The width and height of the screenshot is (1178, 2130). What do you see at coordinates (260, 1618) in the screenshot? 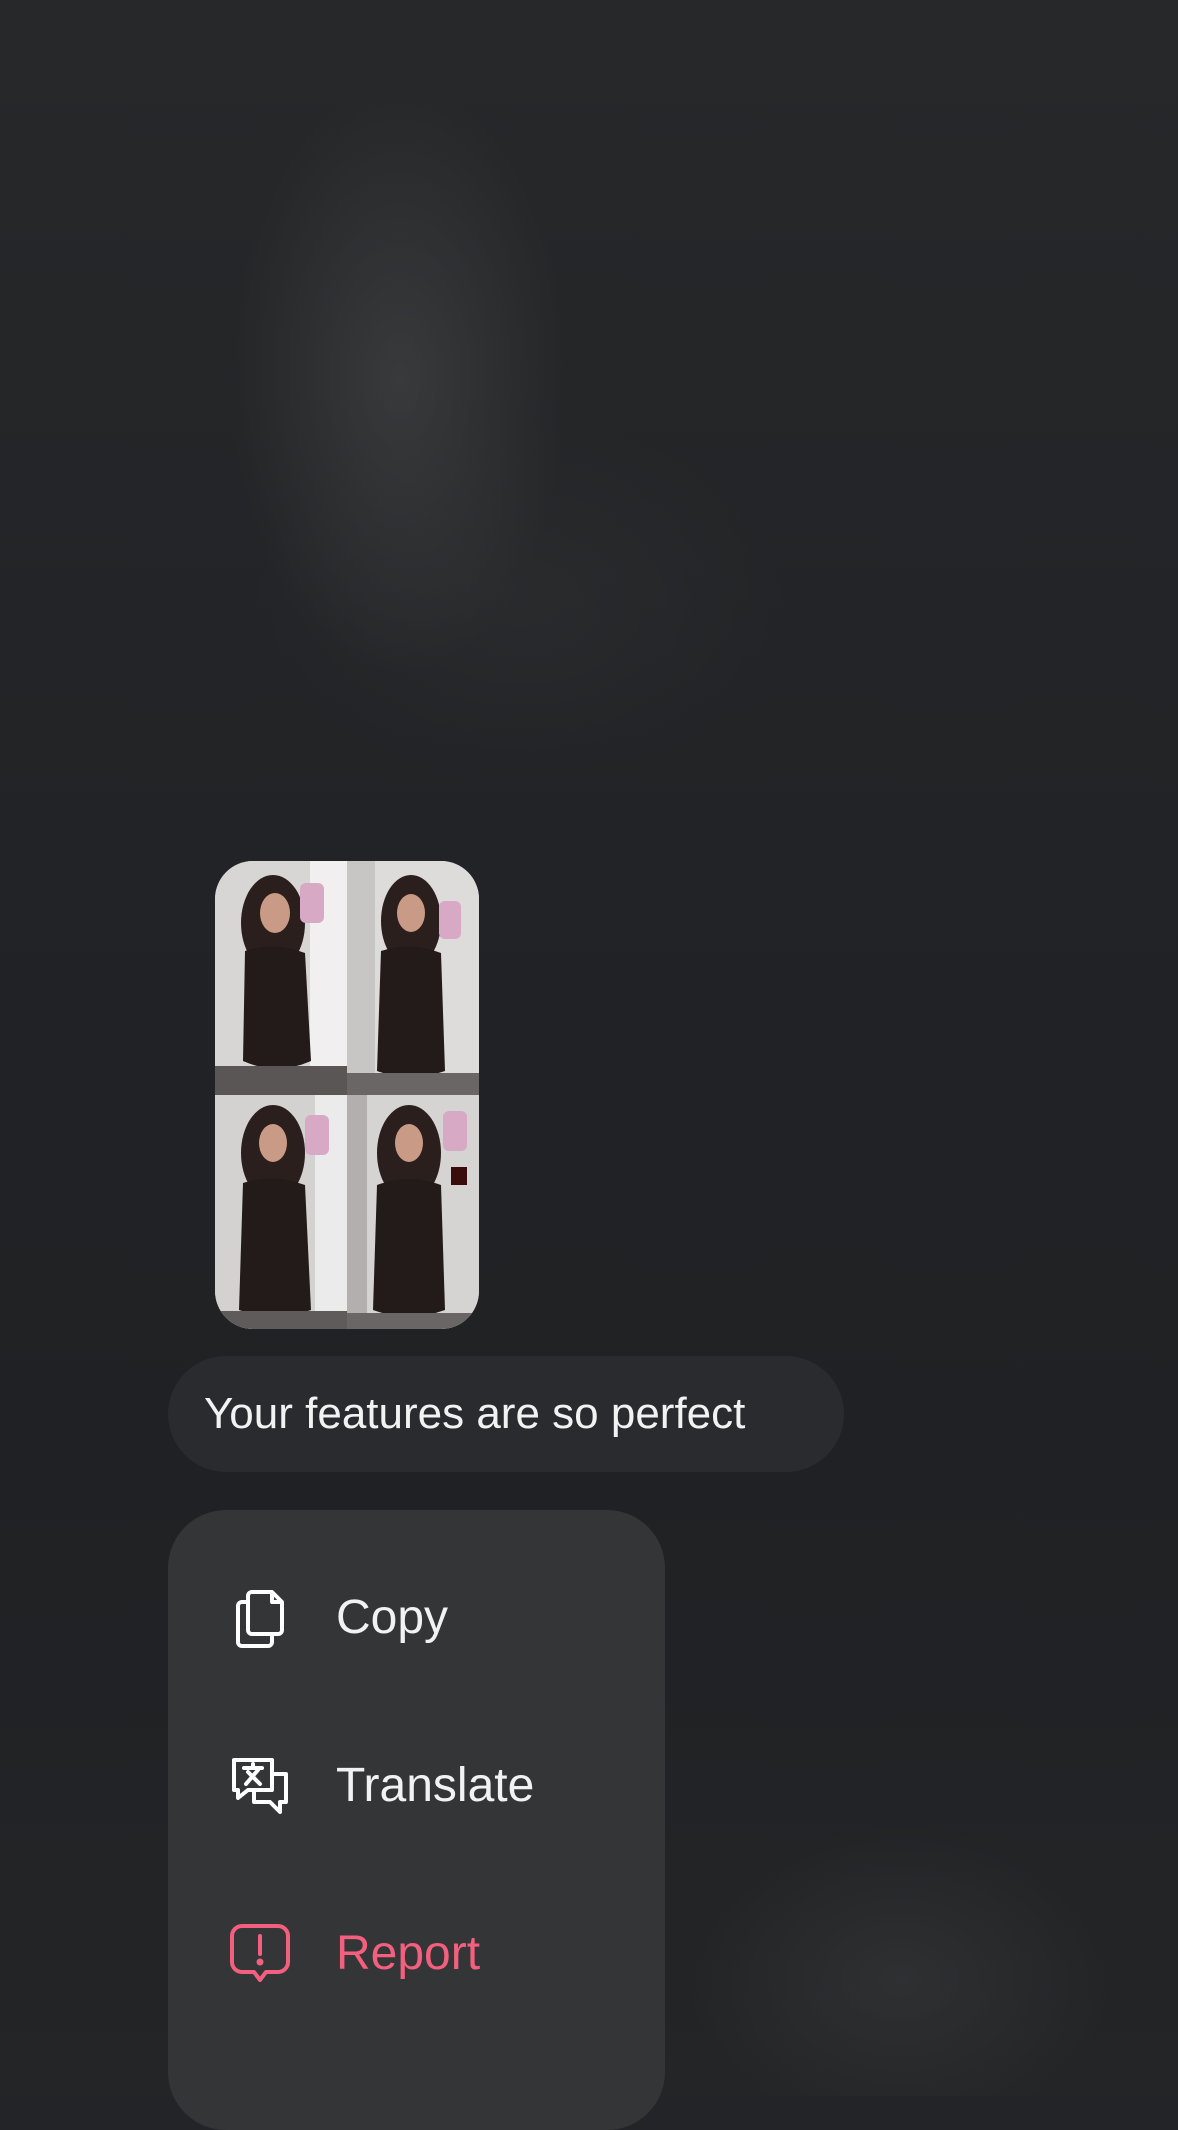
I see `copy-icon` at bounding box center [260, 1618].